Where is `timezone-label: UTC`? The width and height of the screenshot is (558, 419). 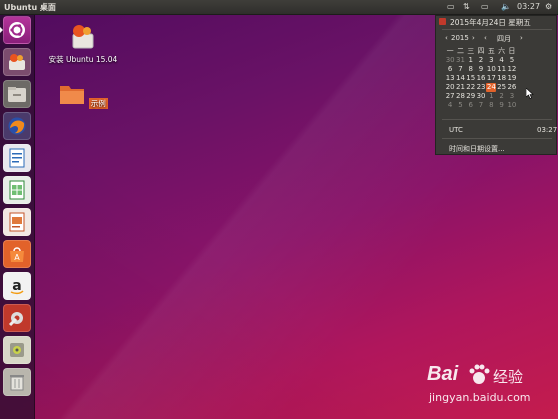
timezone-label: UTC is located at coordinates (456, 130).